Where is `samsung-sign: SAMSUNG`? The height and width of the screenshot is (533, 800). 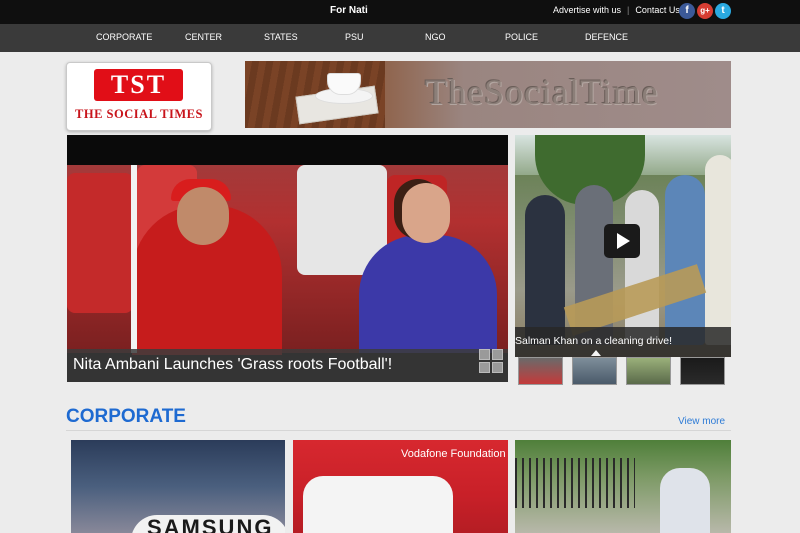 samsung-sign: SAMSUNG is located at coordinates (208, 524).